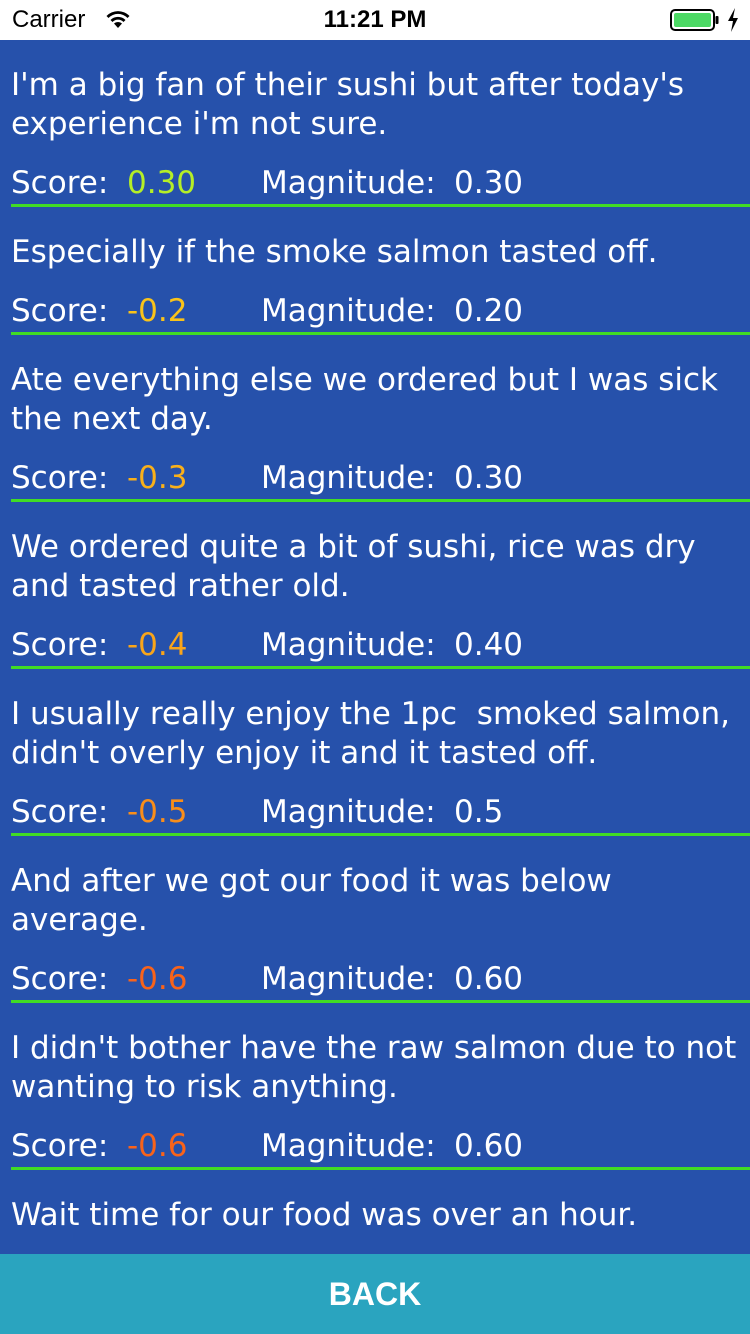 The image size is (750, 1334). I want to click on clock: 11:21 PM, so click(375, 19).